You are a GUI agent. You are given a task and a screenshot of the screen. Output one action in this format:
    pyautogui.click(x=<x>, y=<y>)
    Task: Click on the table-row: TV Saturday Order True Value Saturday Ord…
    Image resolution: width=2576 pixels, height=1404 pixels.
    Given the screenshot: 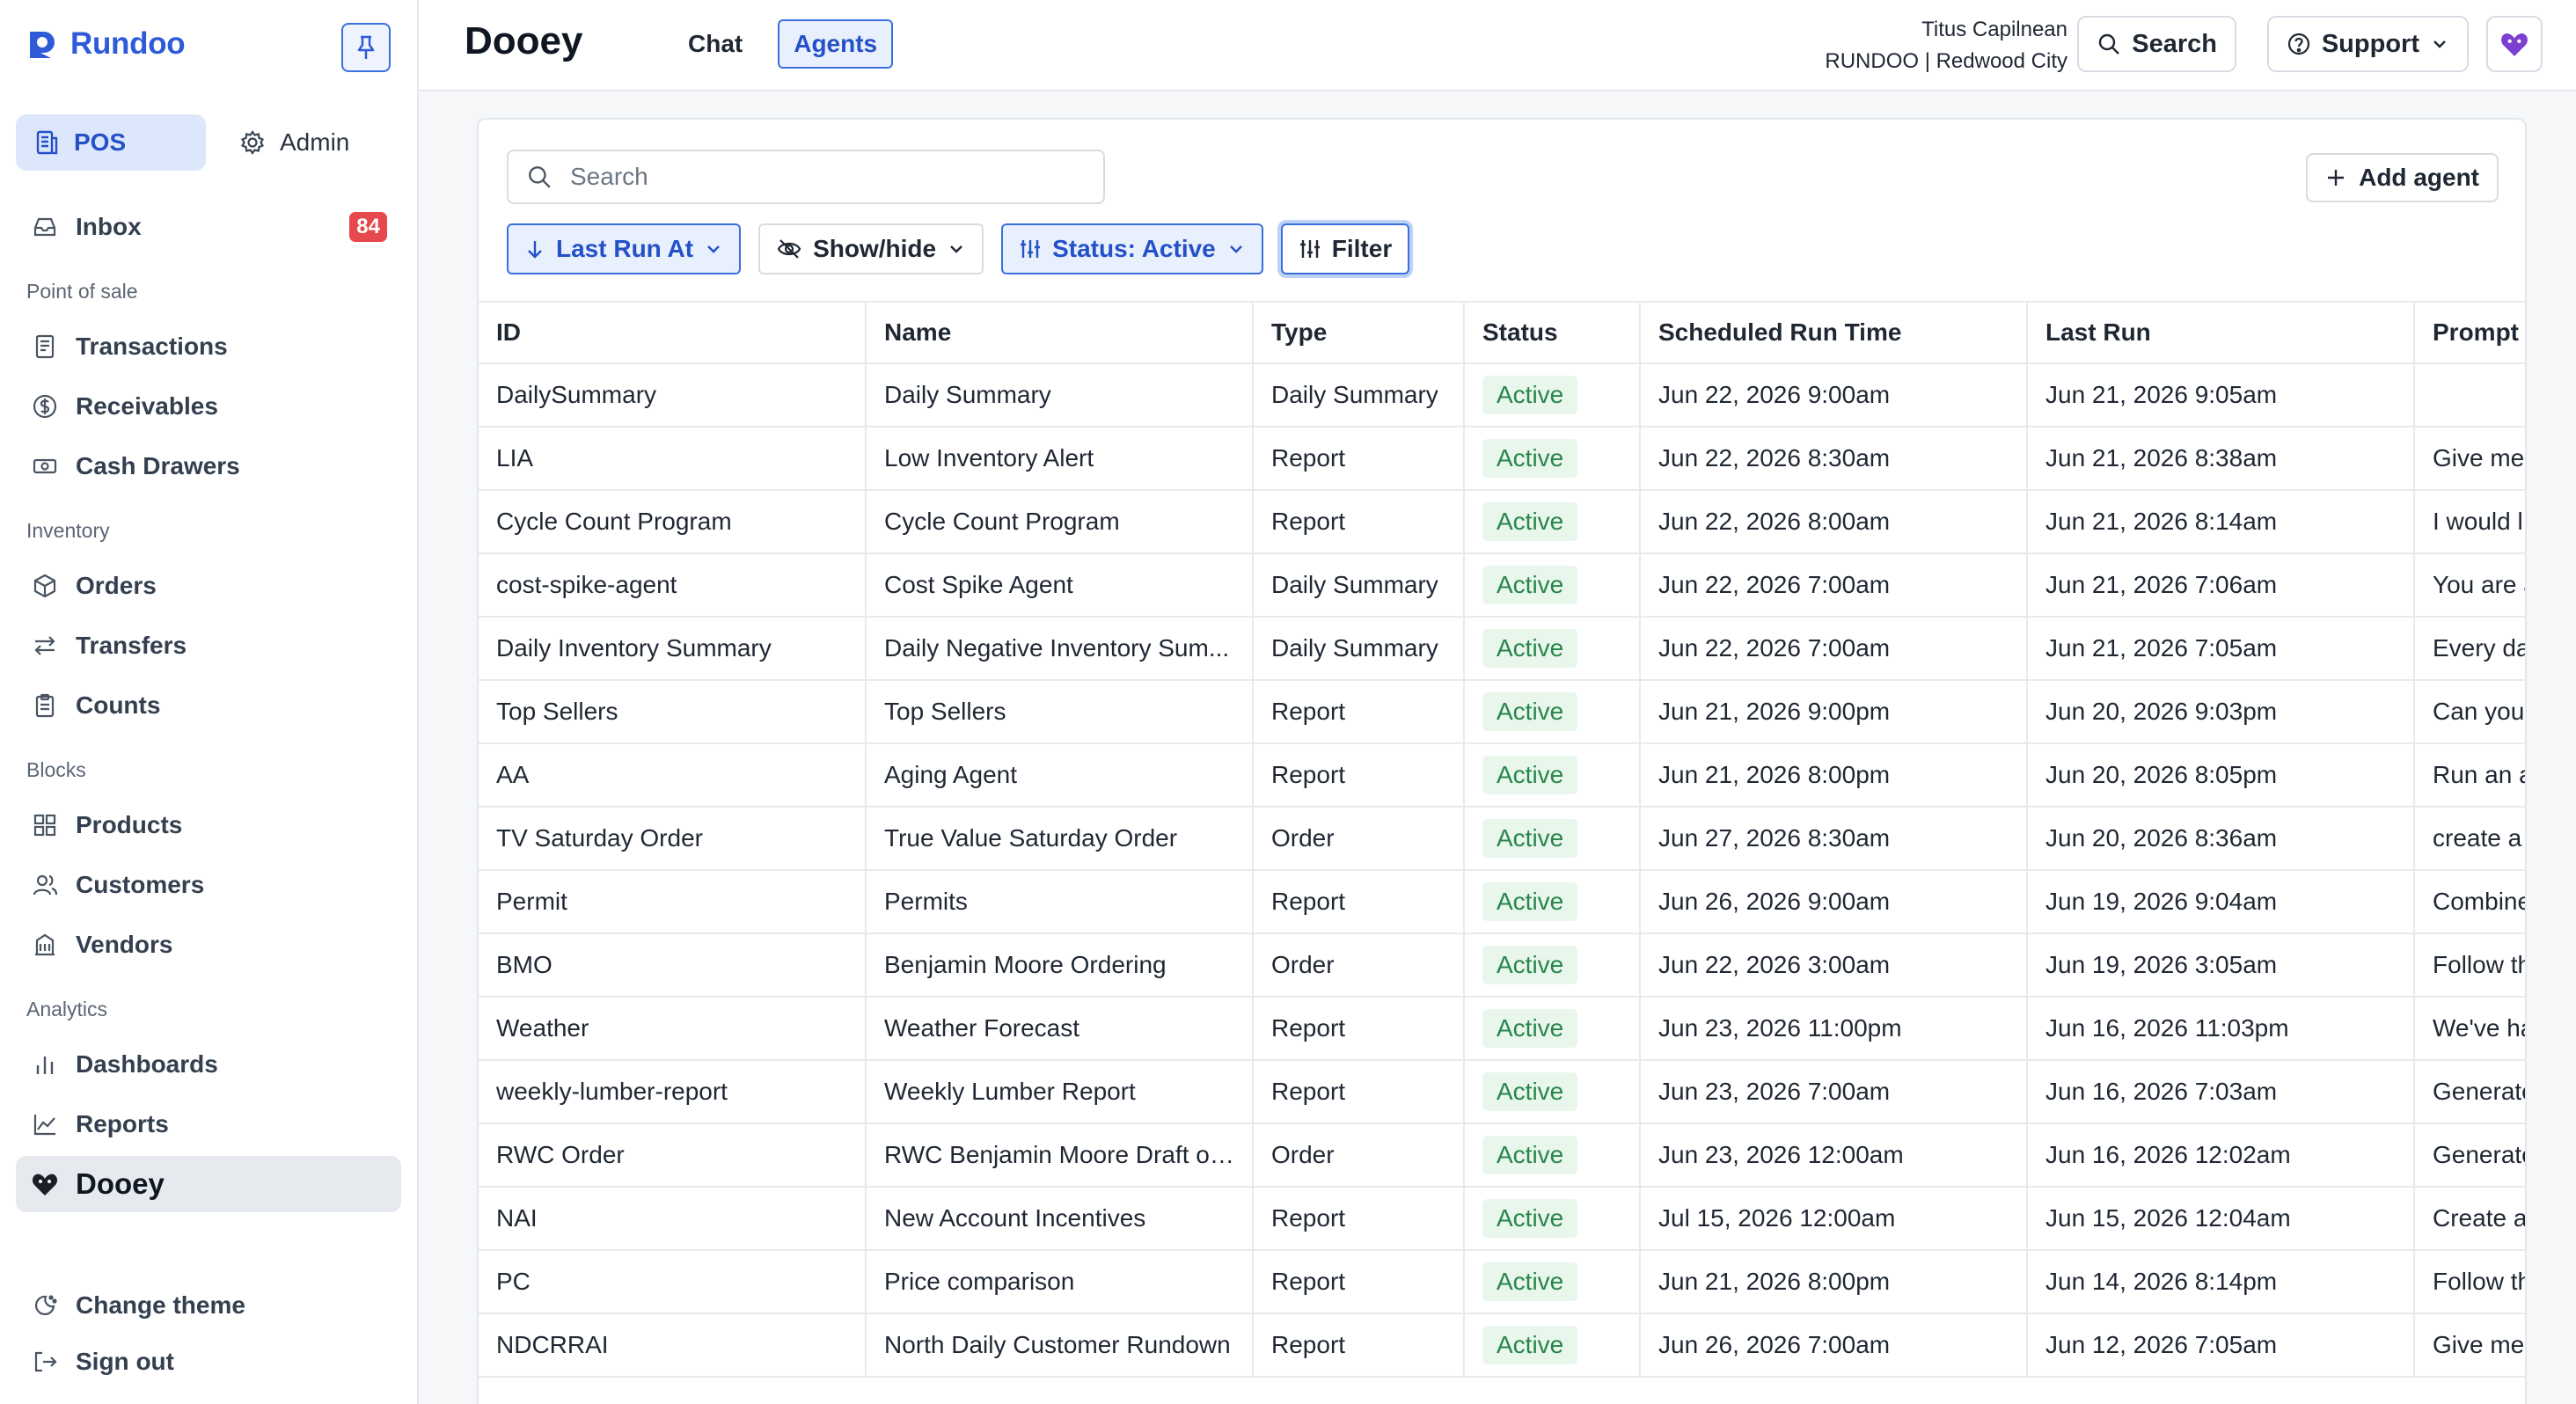 What is the action you would take?
    pyautogui.click(x=1502, y=839)
    